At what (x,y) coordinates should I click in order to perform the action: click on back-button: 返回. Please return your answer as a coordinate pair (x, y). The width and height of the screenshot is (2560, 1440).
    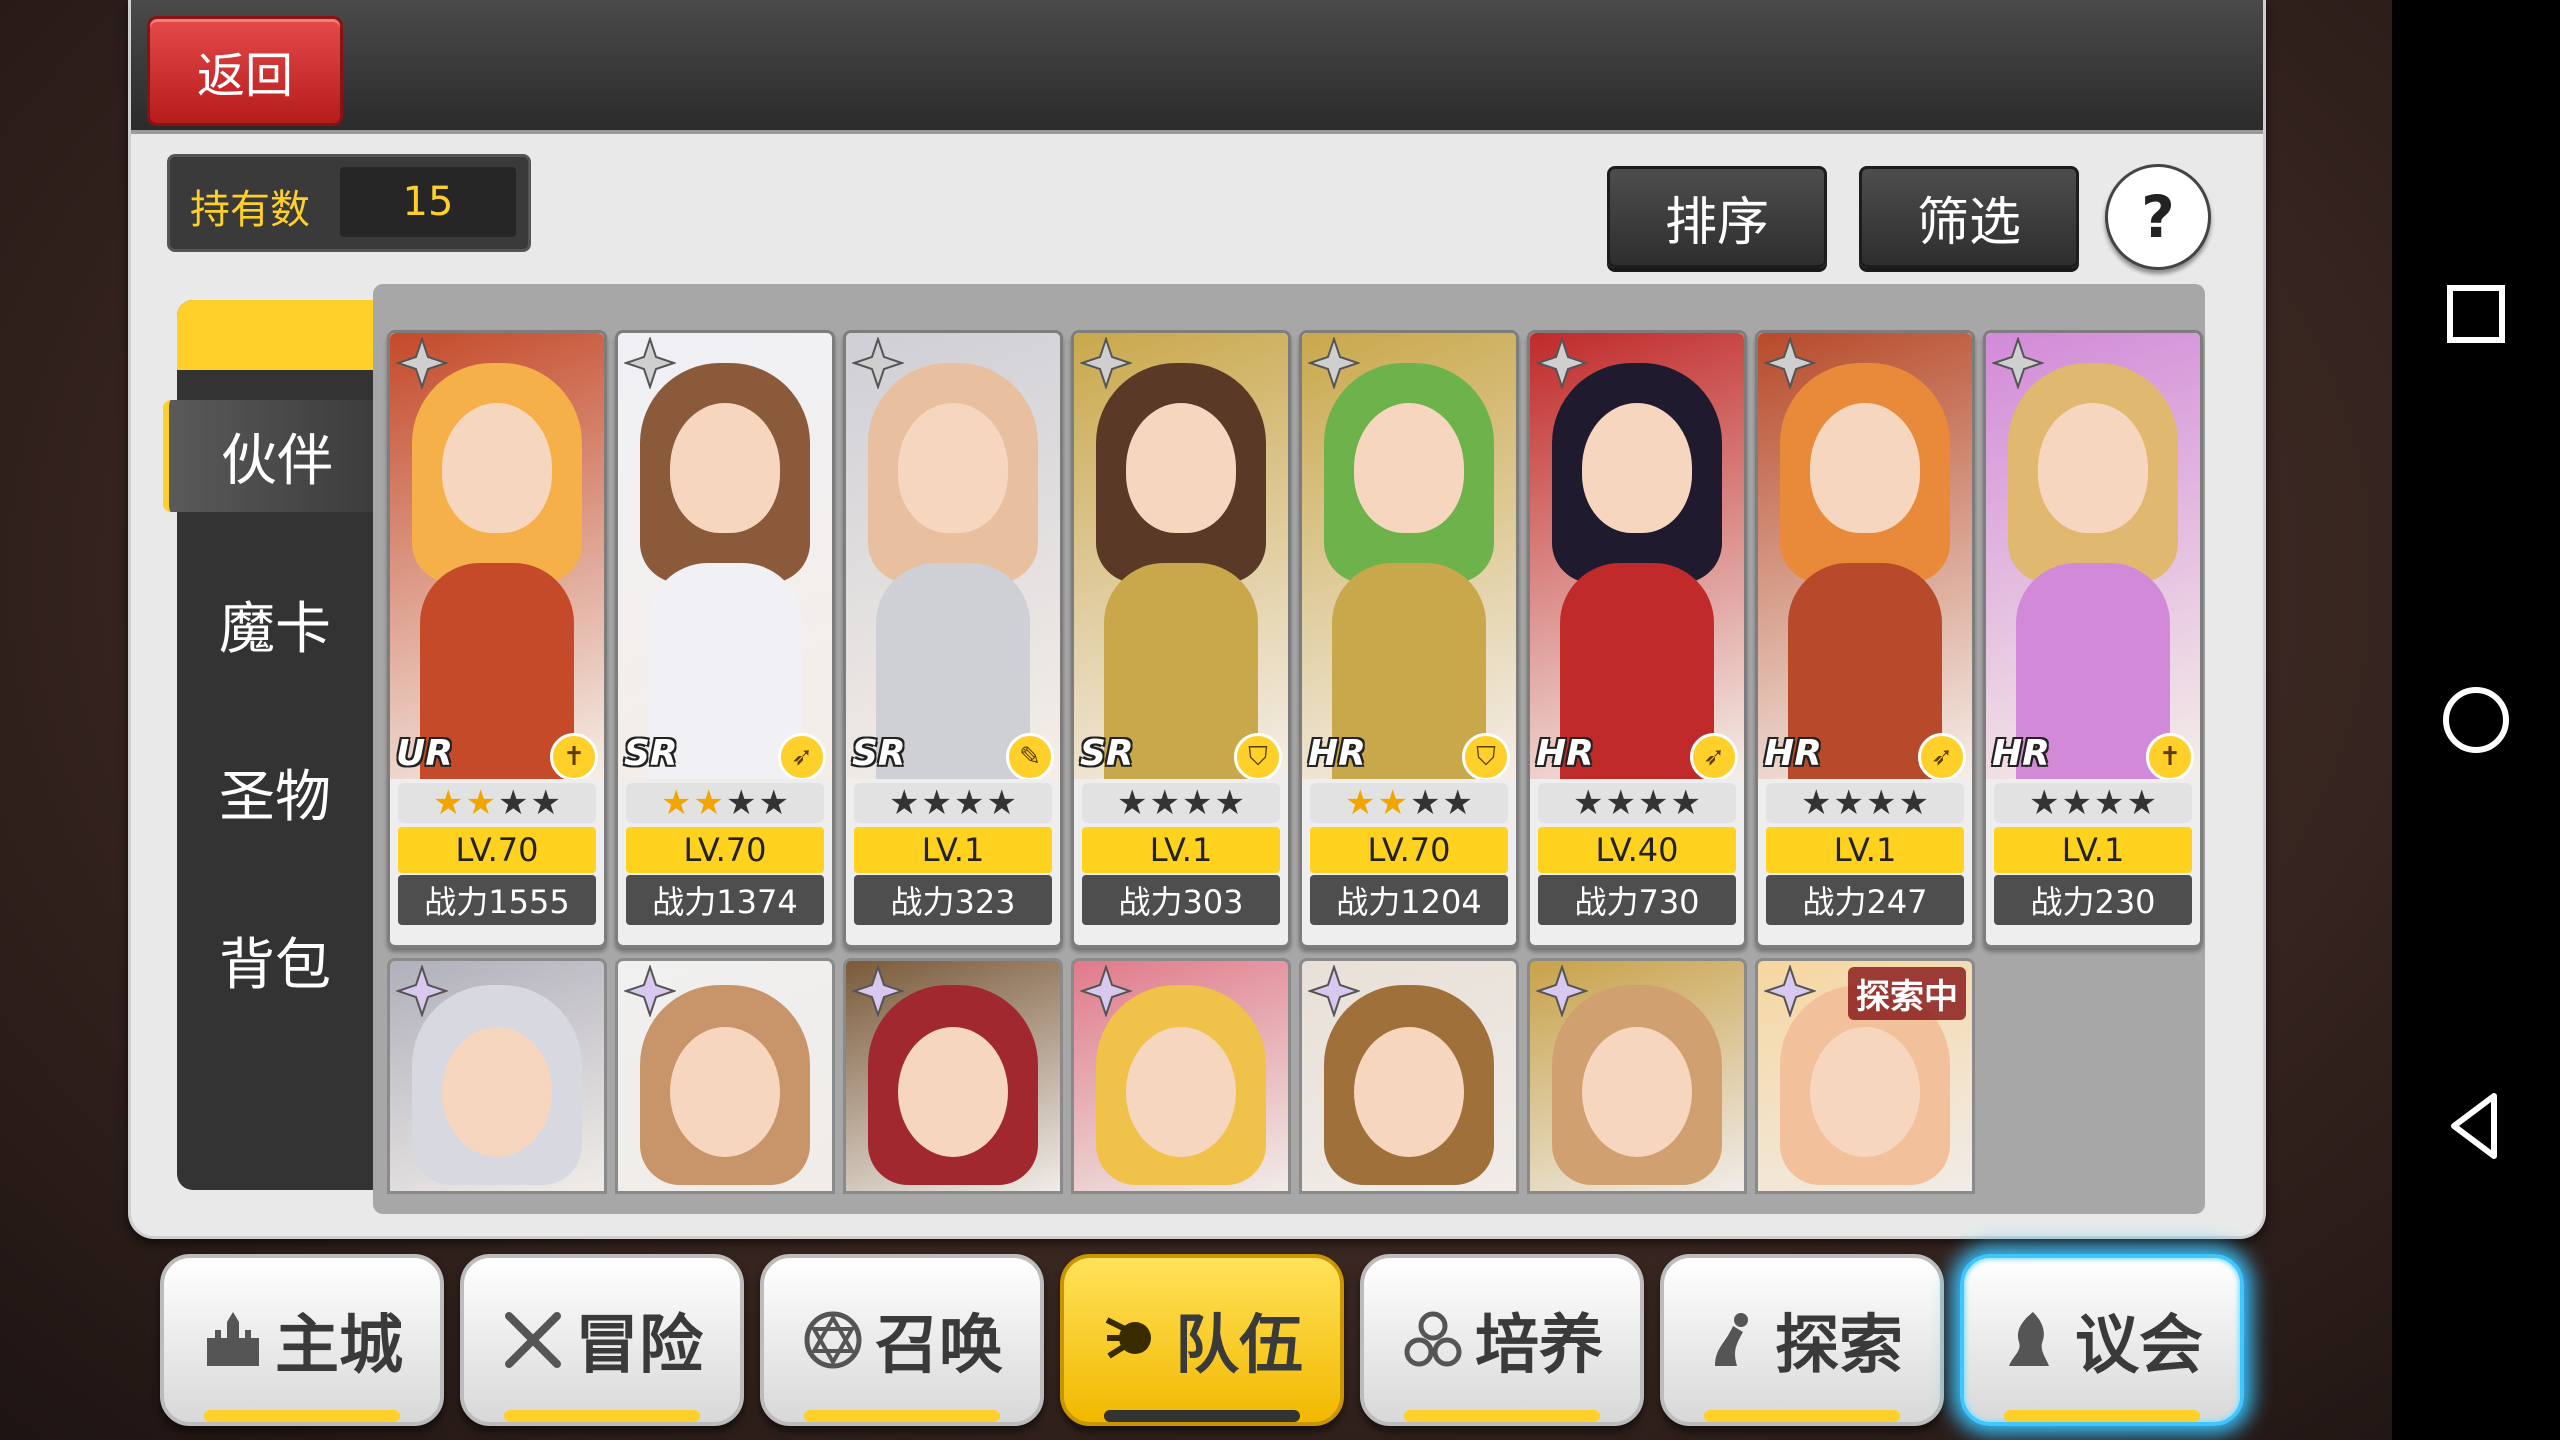
    Looking at the image, I should click on (245, 71).